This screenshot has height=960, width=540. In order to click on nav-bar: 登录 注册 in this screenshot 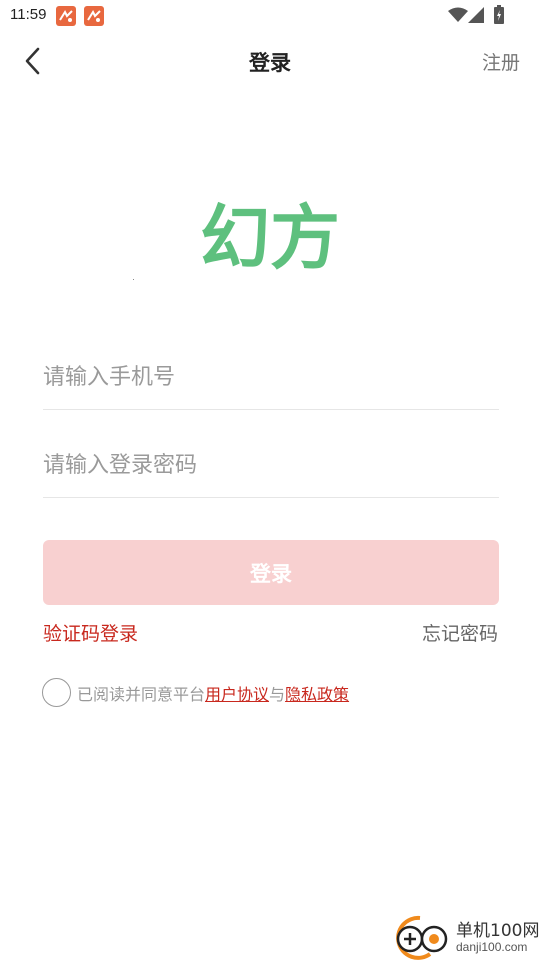, I will do `click(270, 61)`.